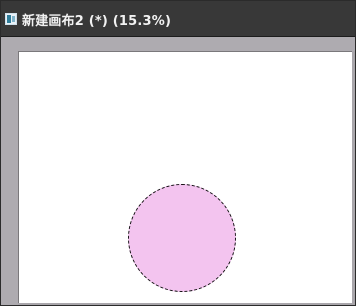  What do you see at coordinates (11, 19) in the screenshot?
I see `document-icon` at bounding box center [11, 19].